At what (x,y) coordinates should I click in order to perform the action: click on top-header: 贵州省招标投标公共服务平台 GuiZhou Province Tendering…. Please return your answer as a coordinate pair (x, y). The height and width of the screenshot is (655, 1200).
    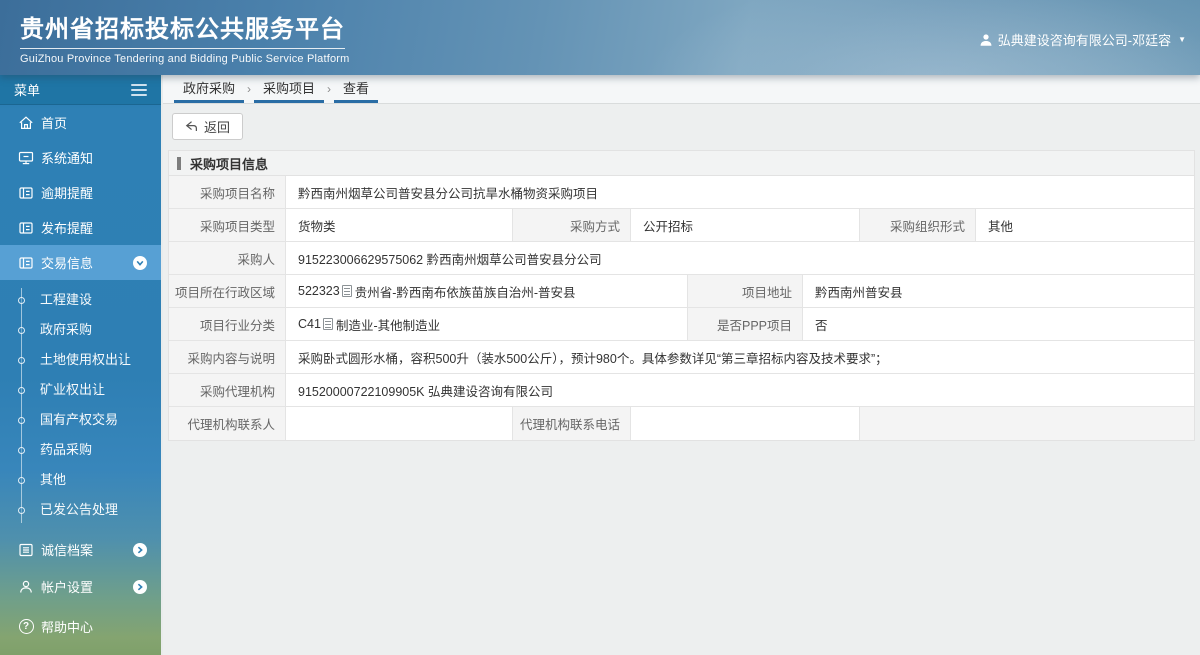
    Looking at the image, I should click on (600, 37).